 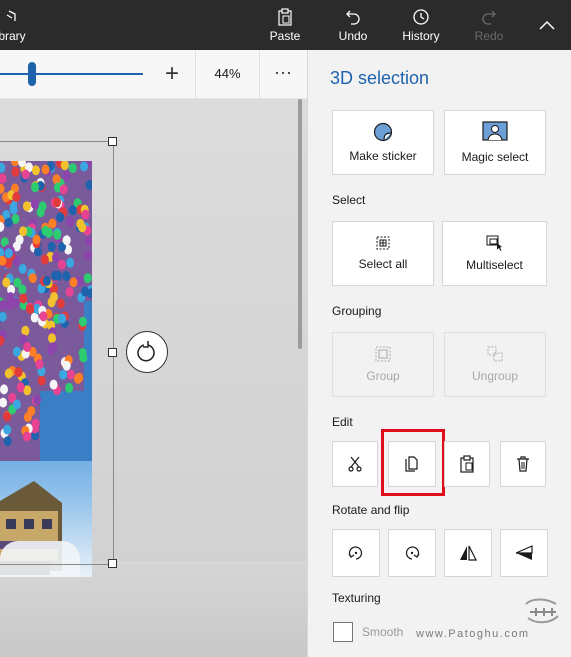 What do you see at coordinates (383, 364) in the screenshot?
I see `group-button: Group` at bounding box center [383, 364].